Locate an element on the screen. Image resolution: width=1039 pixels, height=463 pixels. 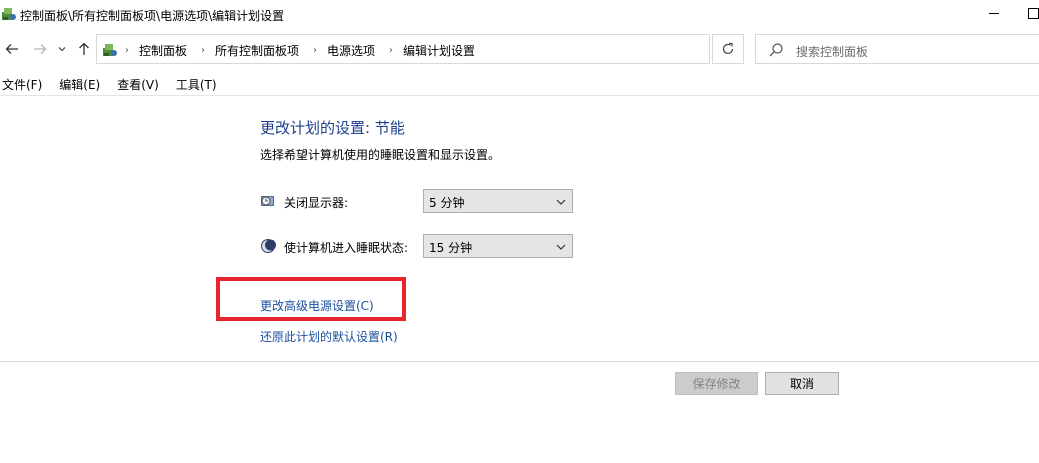
minimize-icon is located at coordinates (994, 13).